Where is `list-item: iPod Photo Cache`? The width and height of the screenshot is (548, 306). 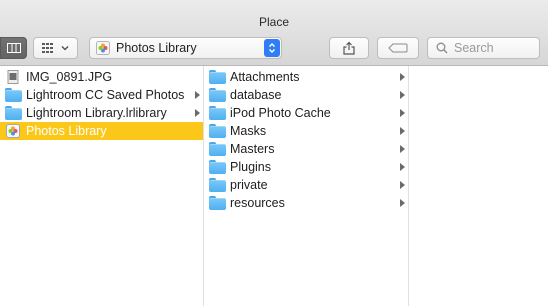 list-item: iPod Photo Cache is located at coordinates (306, 113).